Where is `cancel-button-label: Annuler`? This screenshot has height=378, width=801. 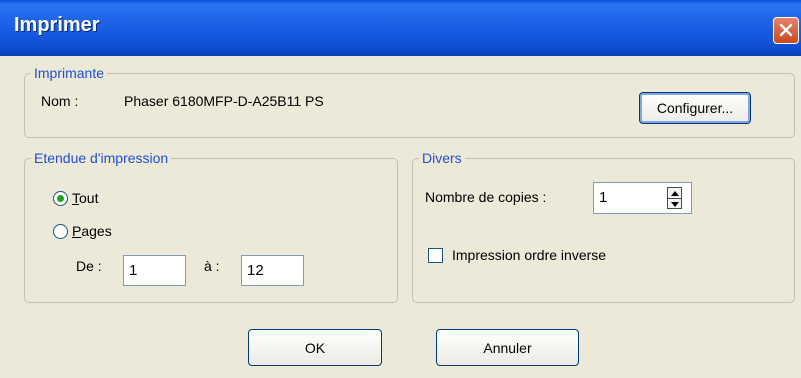
cancel-button-label: Annuler is located at coordinates (507, 347).